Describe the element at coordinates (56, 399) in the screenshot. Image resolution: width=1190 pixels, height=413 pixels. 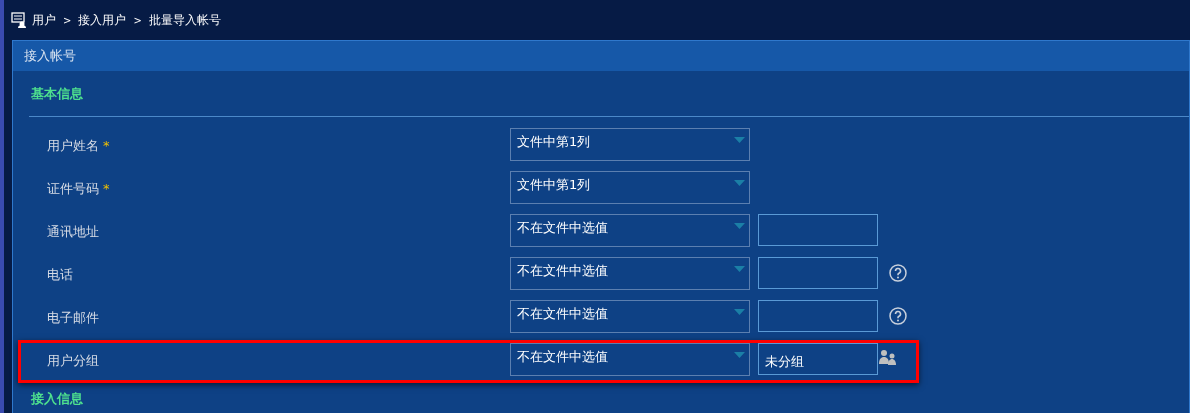
I see `section-title: 接入信息` at that location.